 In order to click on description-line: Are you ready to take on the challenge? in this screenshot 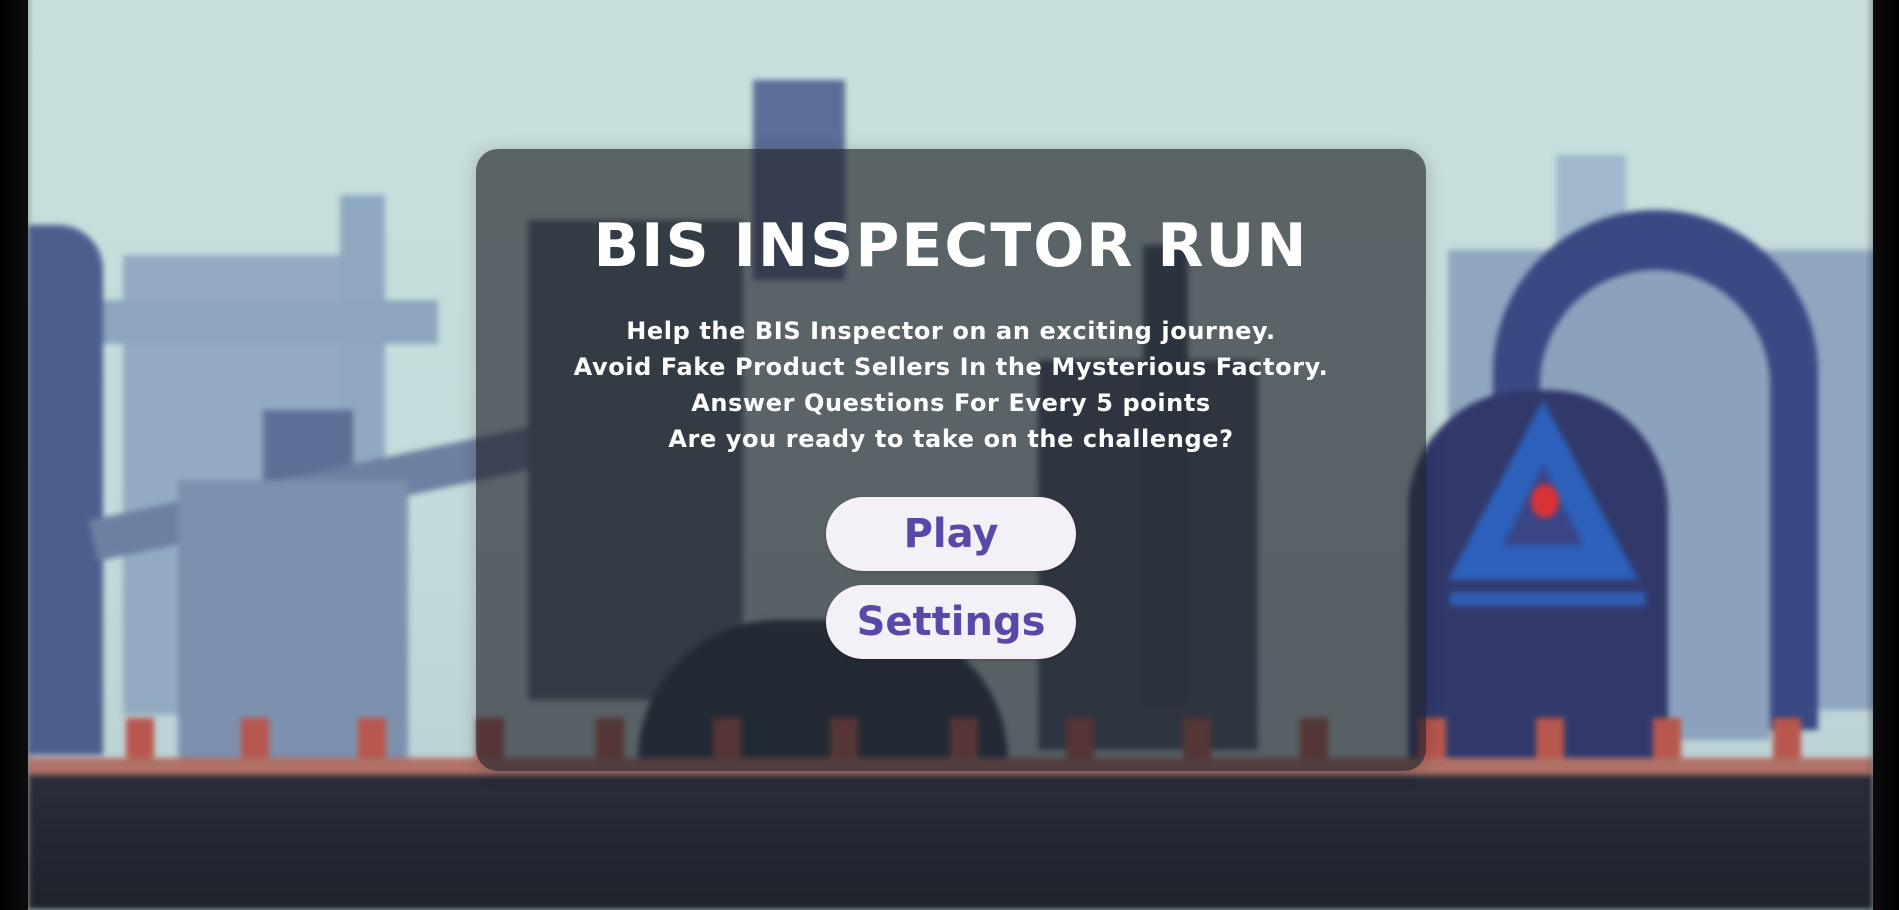, I will do `click(951, 439)`.